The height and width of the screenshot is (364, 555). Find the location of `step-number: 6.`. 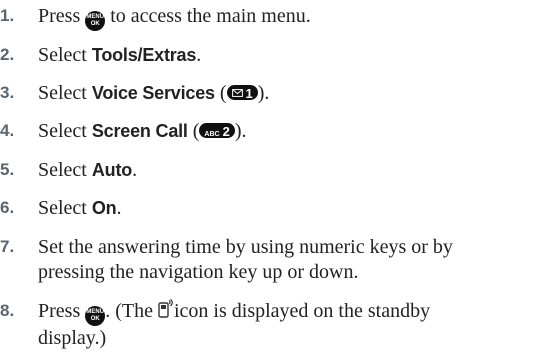

step-number: 6. is located at coordinates (7, 207).